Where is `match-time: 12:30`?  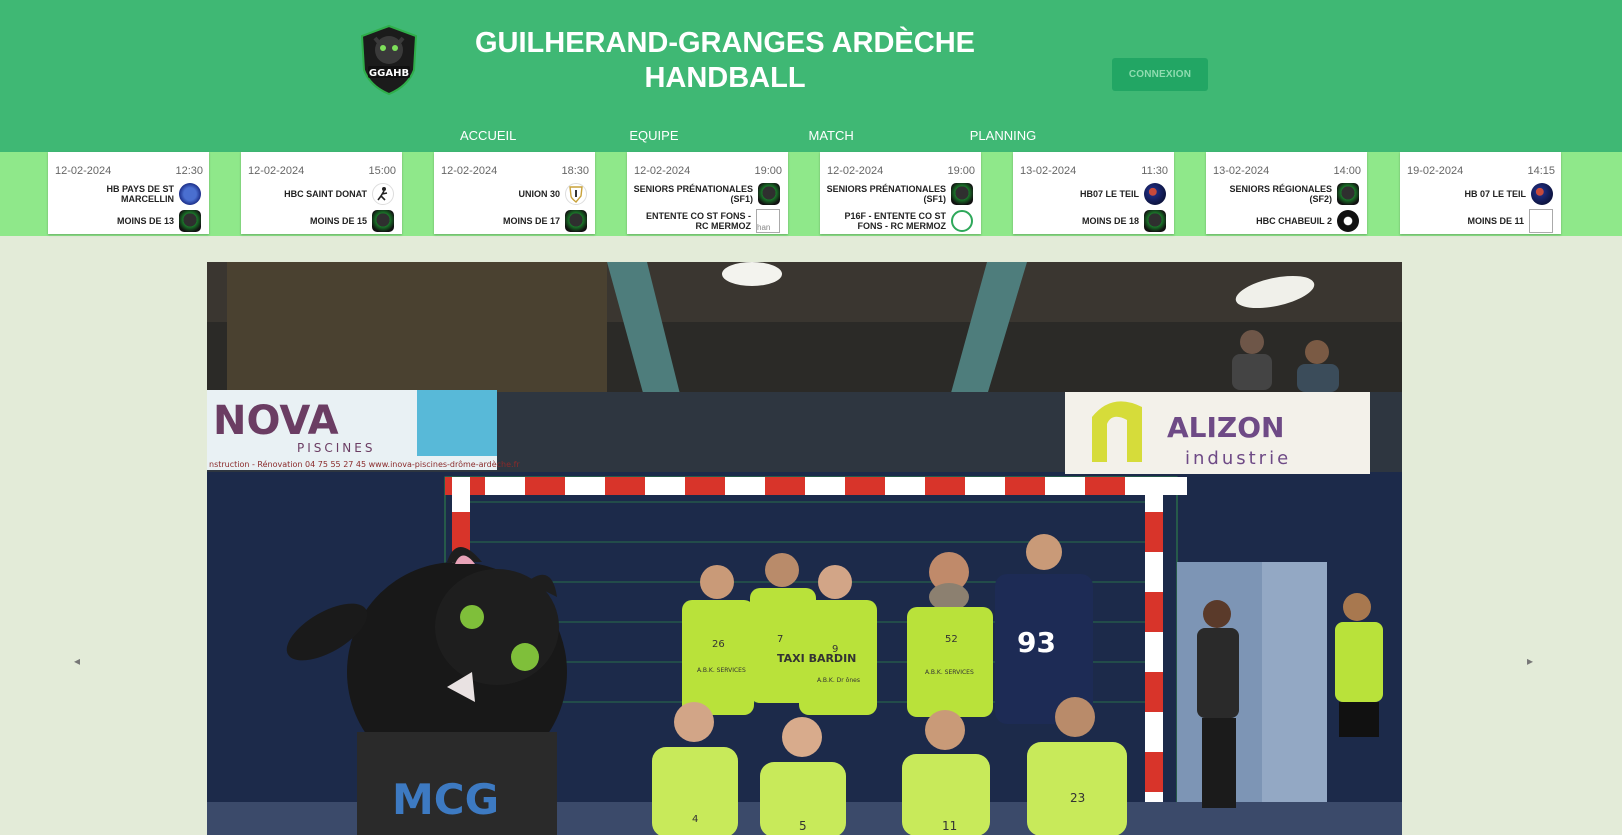 match-time: 12:30 is located at coordinates (189, 171).